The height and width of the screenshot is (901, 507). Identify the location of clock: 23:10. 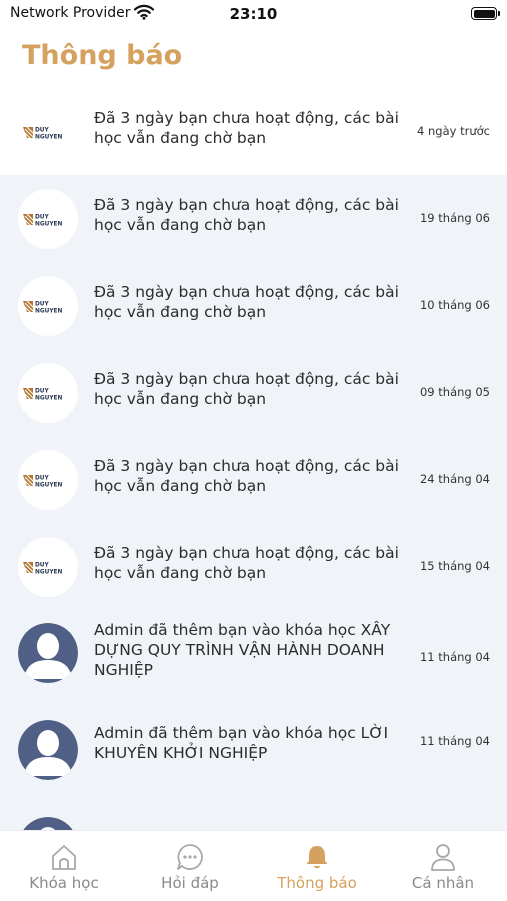
(253, 14).